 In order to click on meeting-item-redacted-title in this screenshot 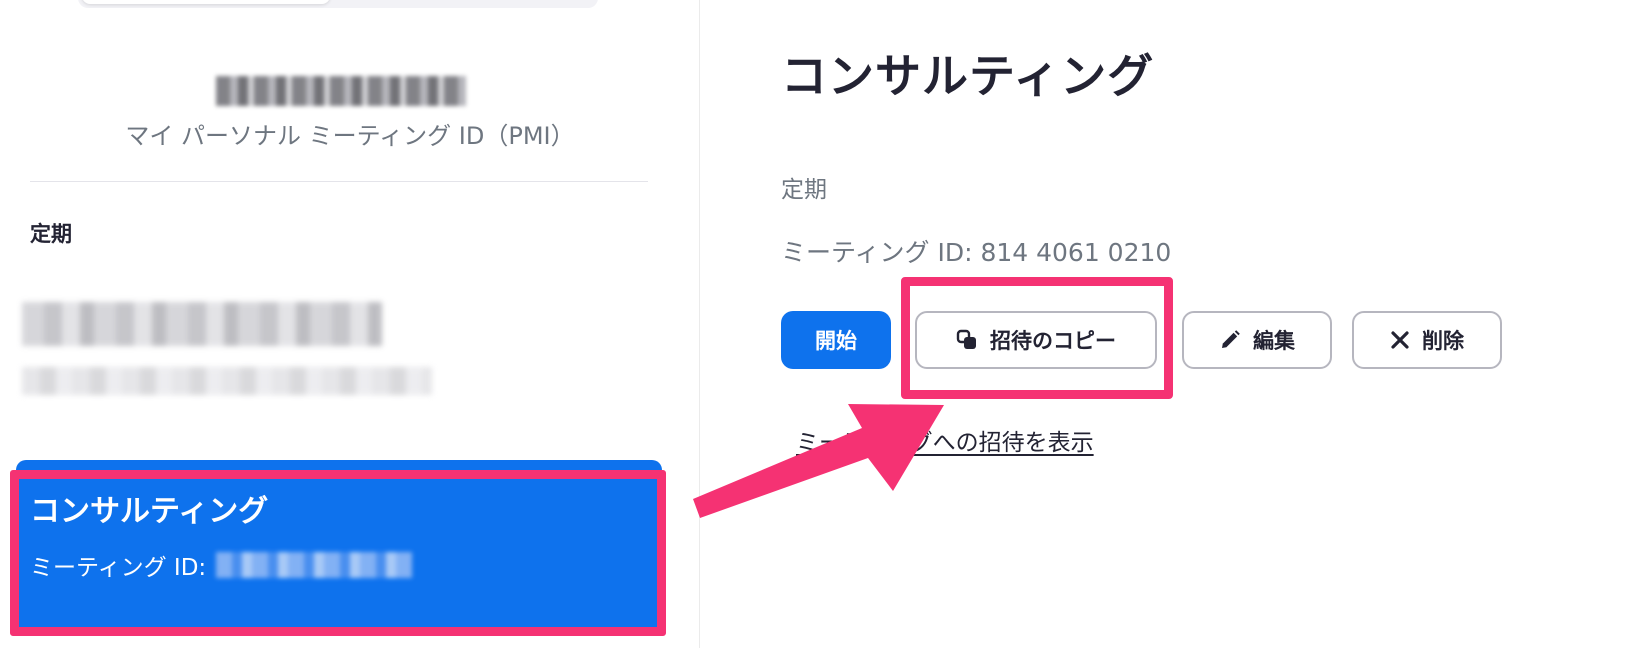, I will do `click(202, 324)`.